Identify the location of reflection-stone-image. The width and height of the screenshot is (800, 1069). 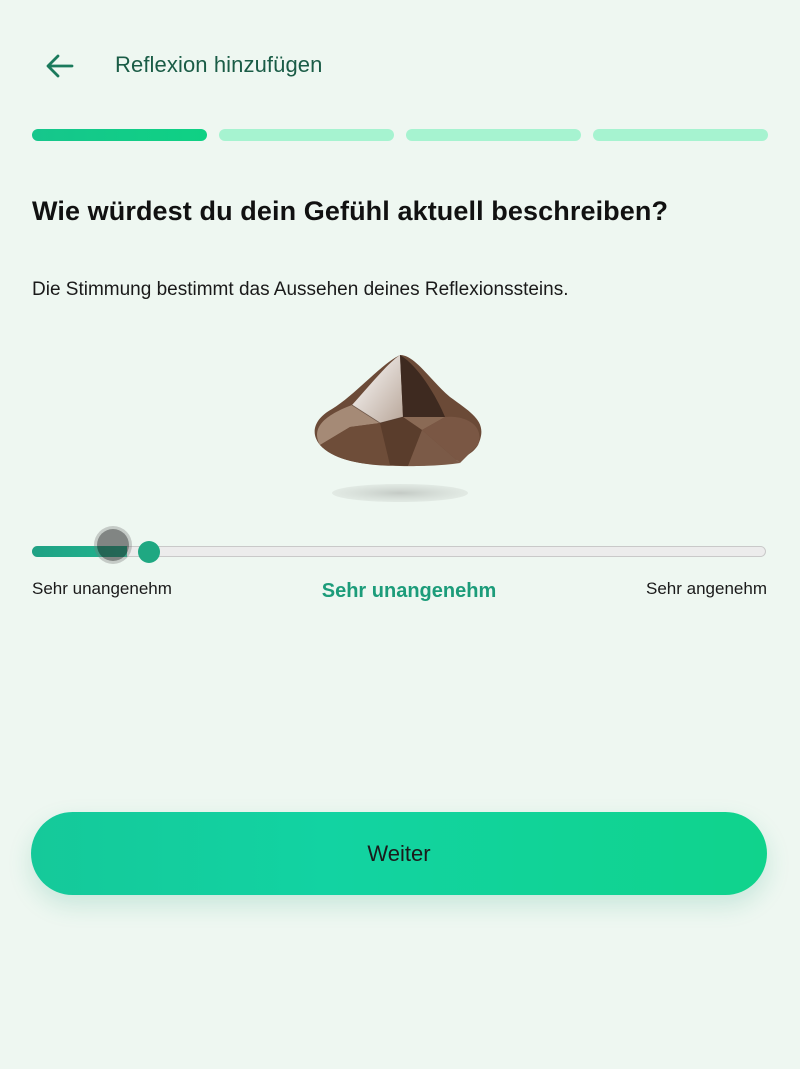
(400, 427).